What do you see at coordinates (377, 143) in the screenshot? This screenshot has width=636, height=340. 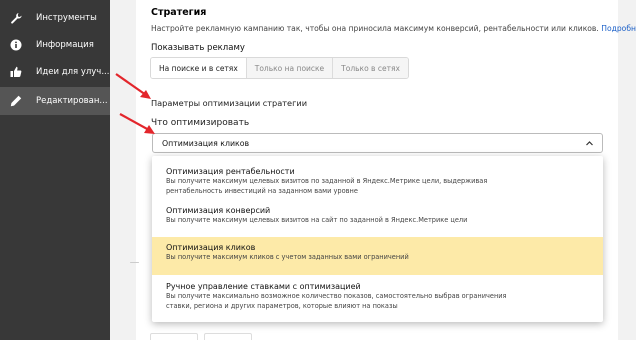 I see `optimization-select: Оптимизация кликов` at bounding box center [377, 143].